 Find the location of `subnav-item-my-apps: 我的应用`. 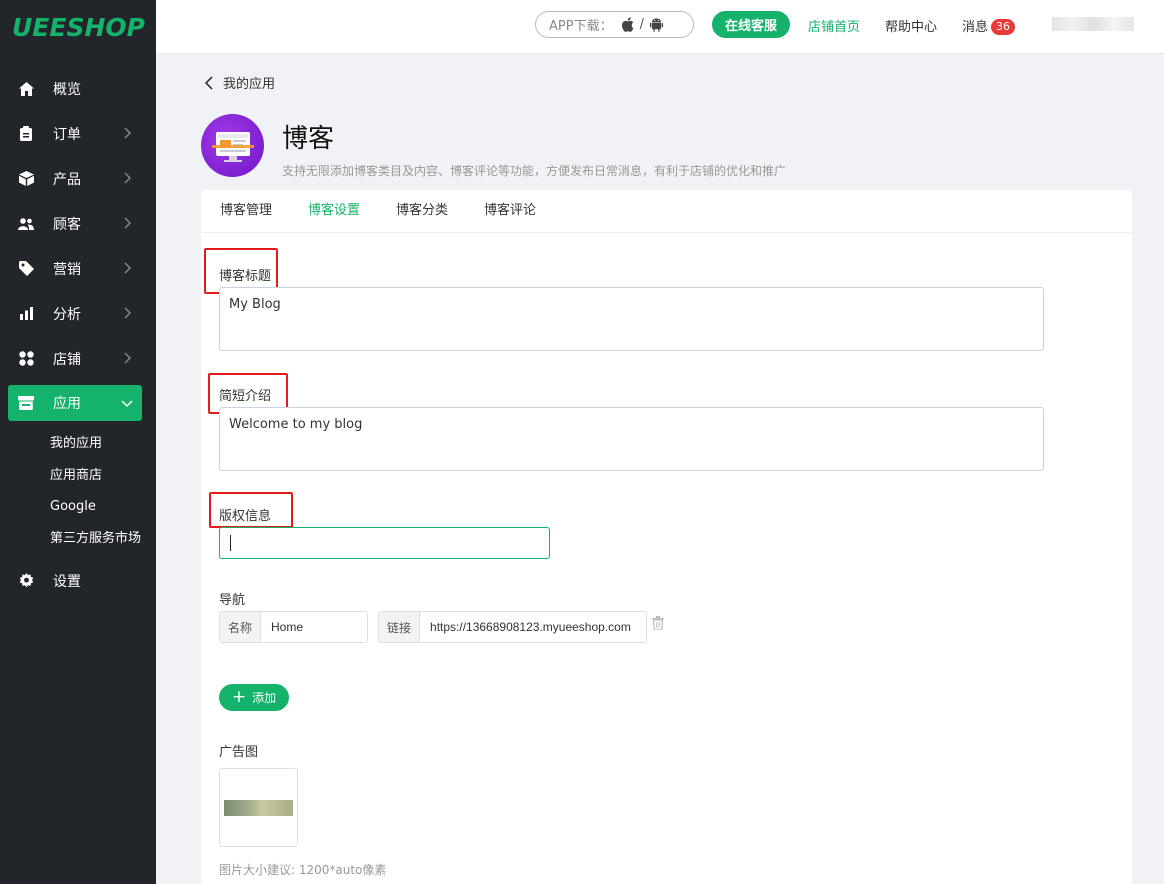

subnav-item-my-apps: 我的应用 is located at coordinates (103, 444).